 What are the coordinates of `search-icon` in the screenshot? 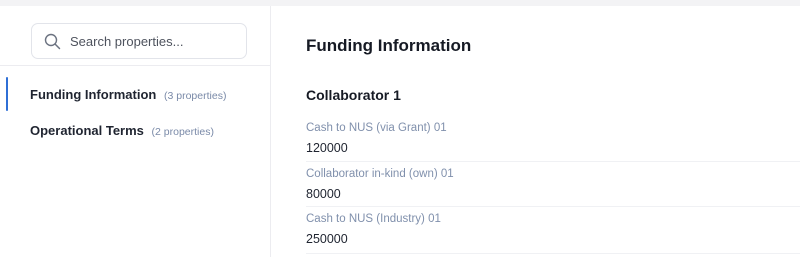 It's located at (52, 41).